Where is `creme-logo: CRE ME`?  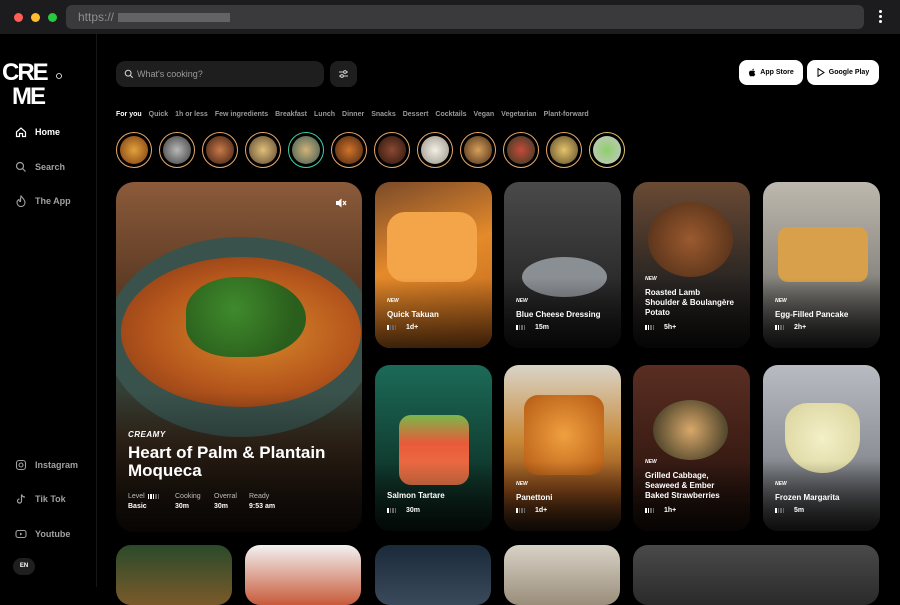
creme-logo: CRE ME is located at coordinates (32, 82).